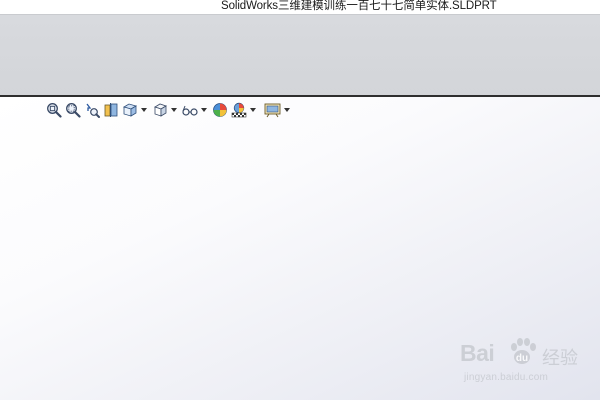 This screenshot has width=600, height=400. I want to click on section-view-icon, so click(110, 110).